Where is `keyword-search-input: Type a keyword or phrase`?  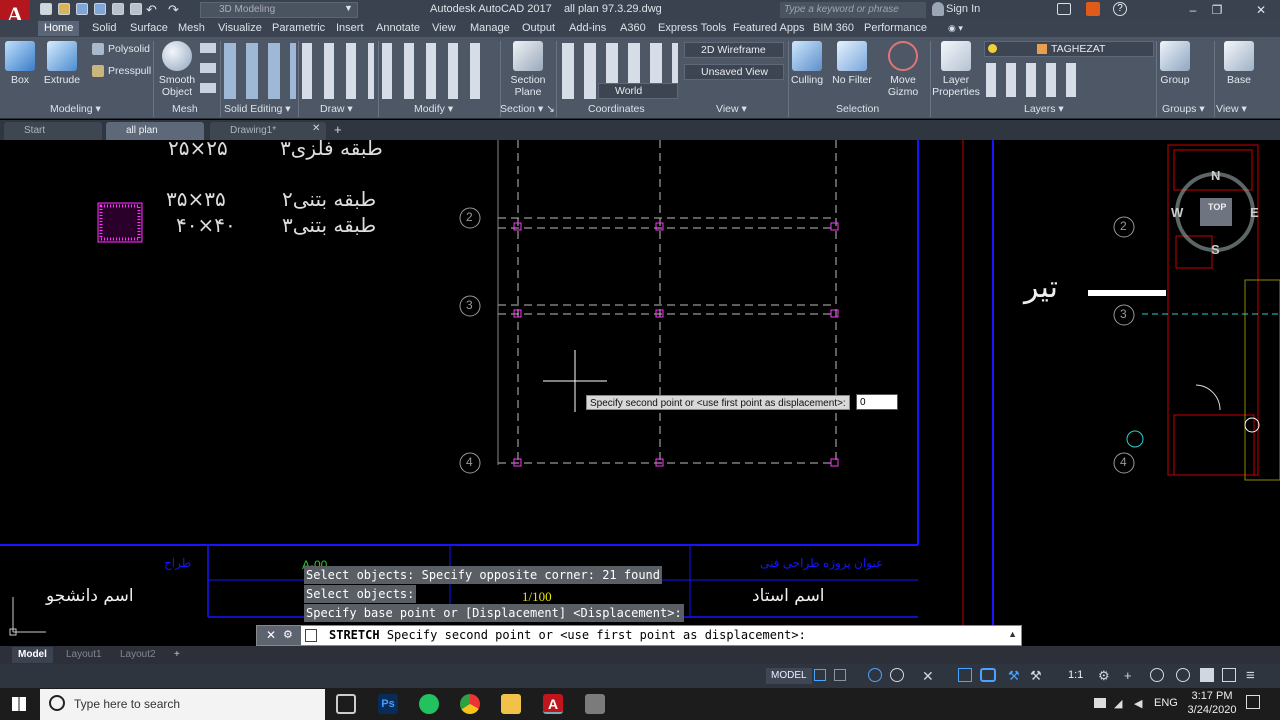
keyword-search-input: Type a keyword or phrase is located at coordinates (853, 10).